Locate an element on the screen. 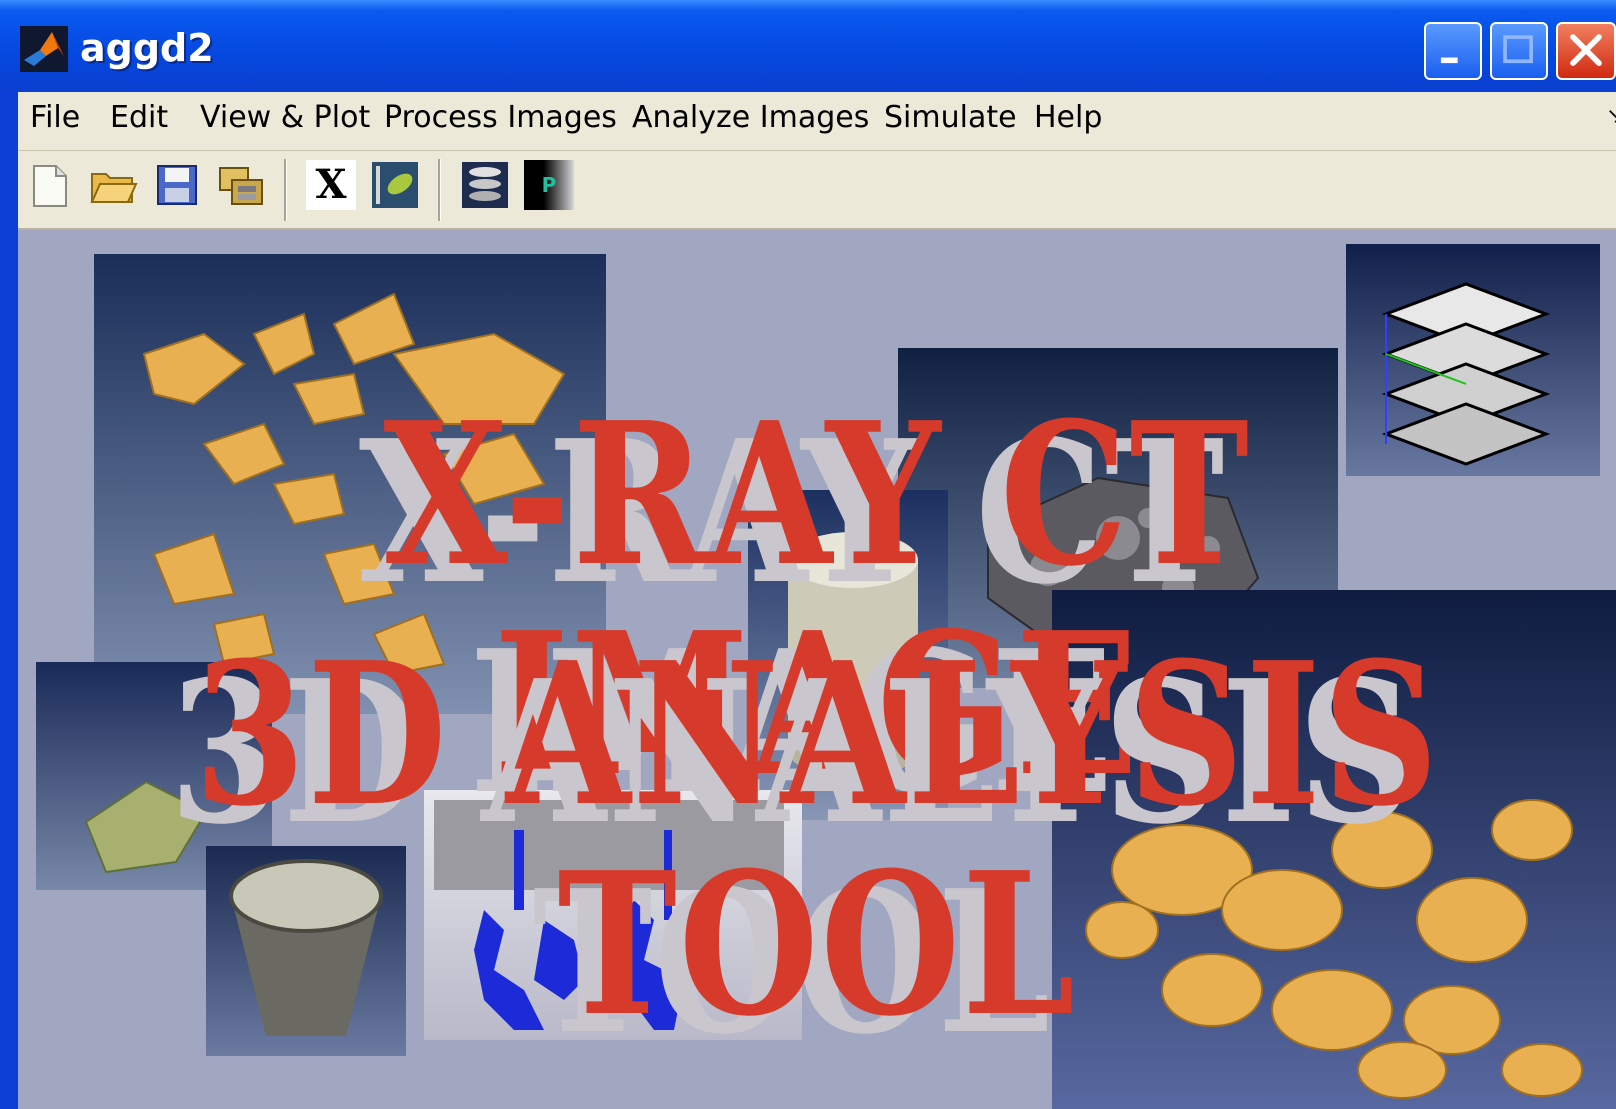  close-button is located at coordinates (1586, 51).